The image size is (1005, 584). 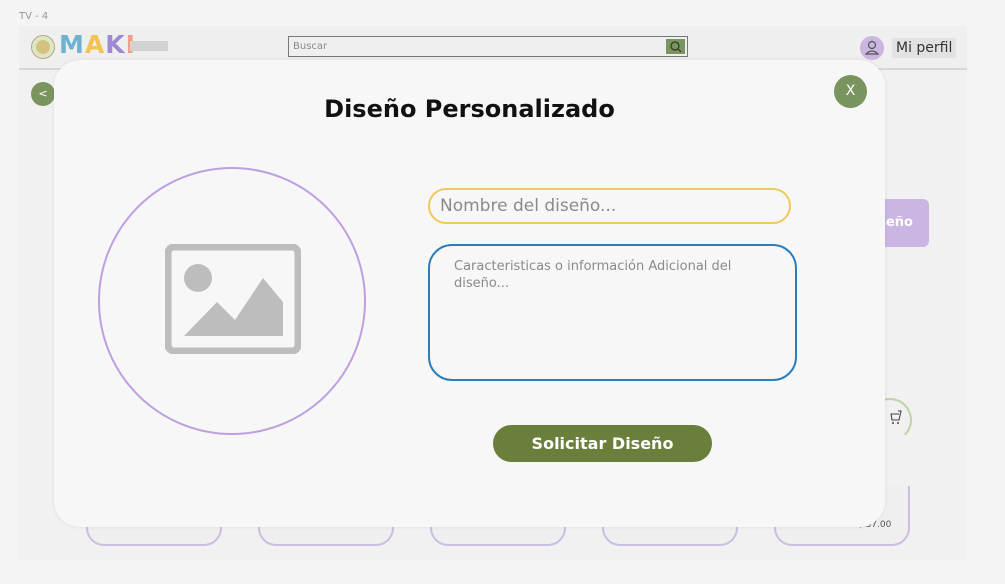 What do you see at coordinates (34, 16) in the screenshot?
I see `frame-label: TV - 4` at bounding box center [34, 16].